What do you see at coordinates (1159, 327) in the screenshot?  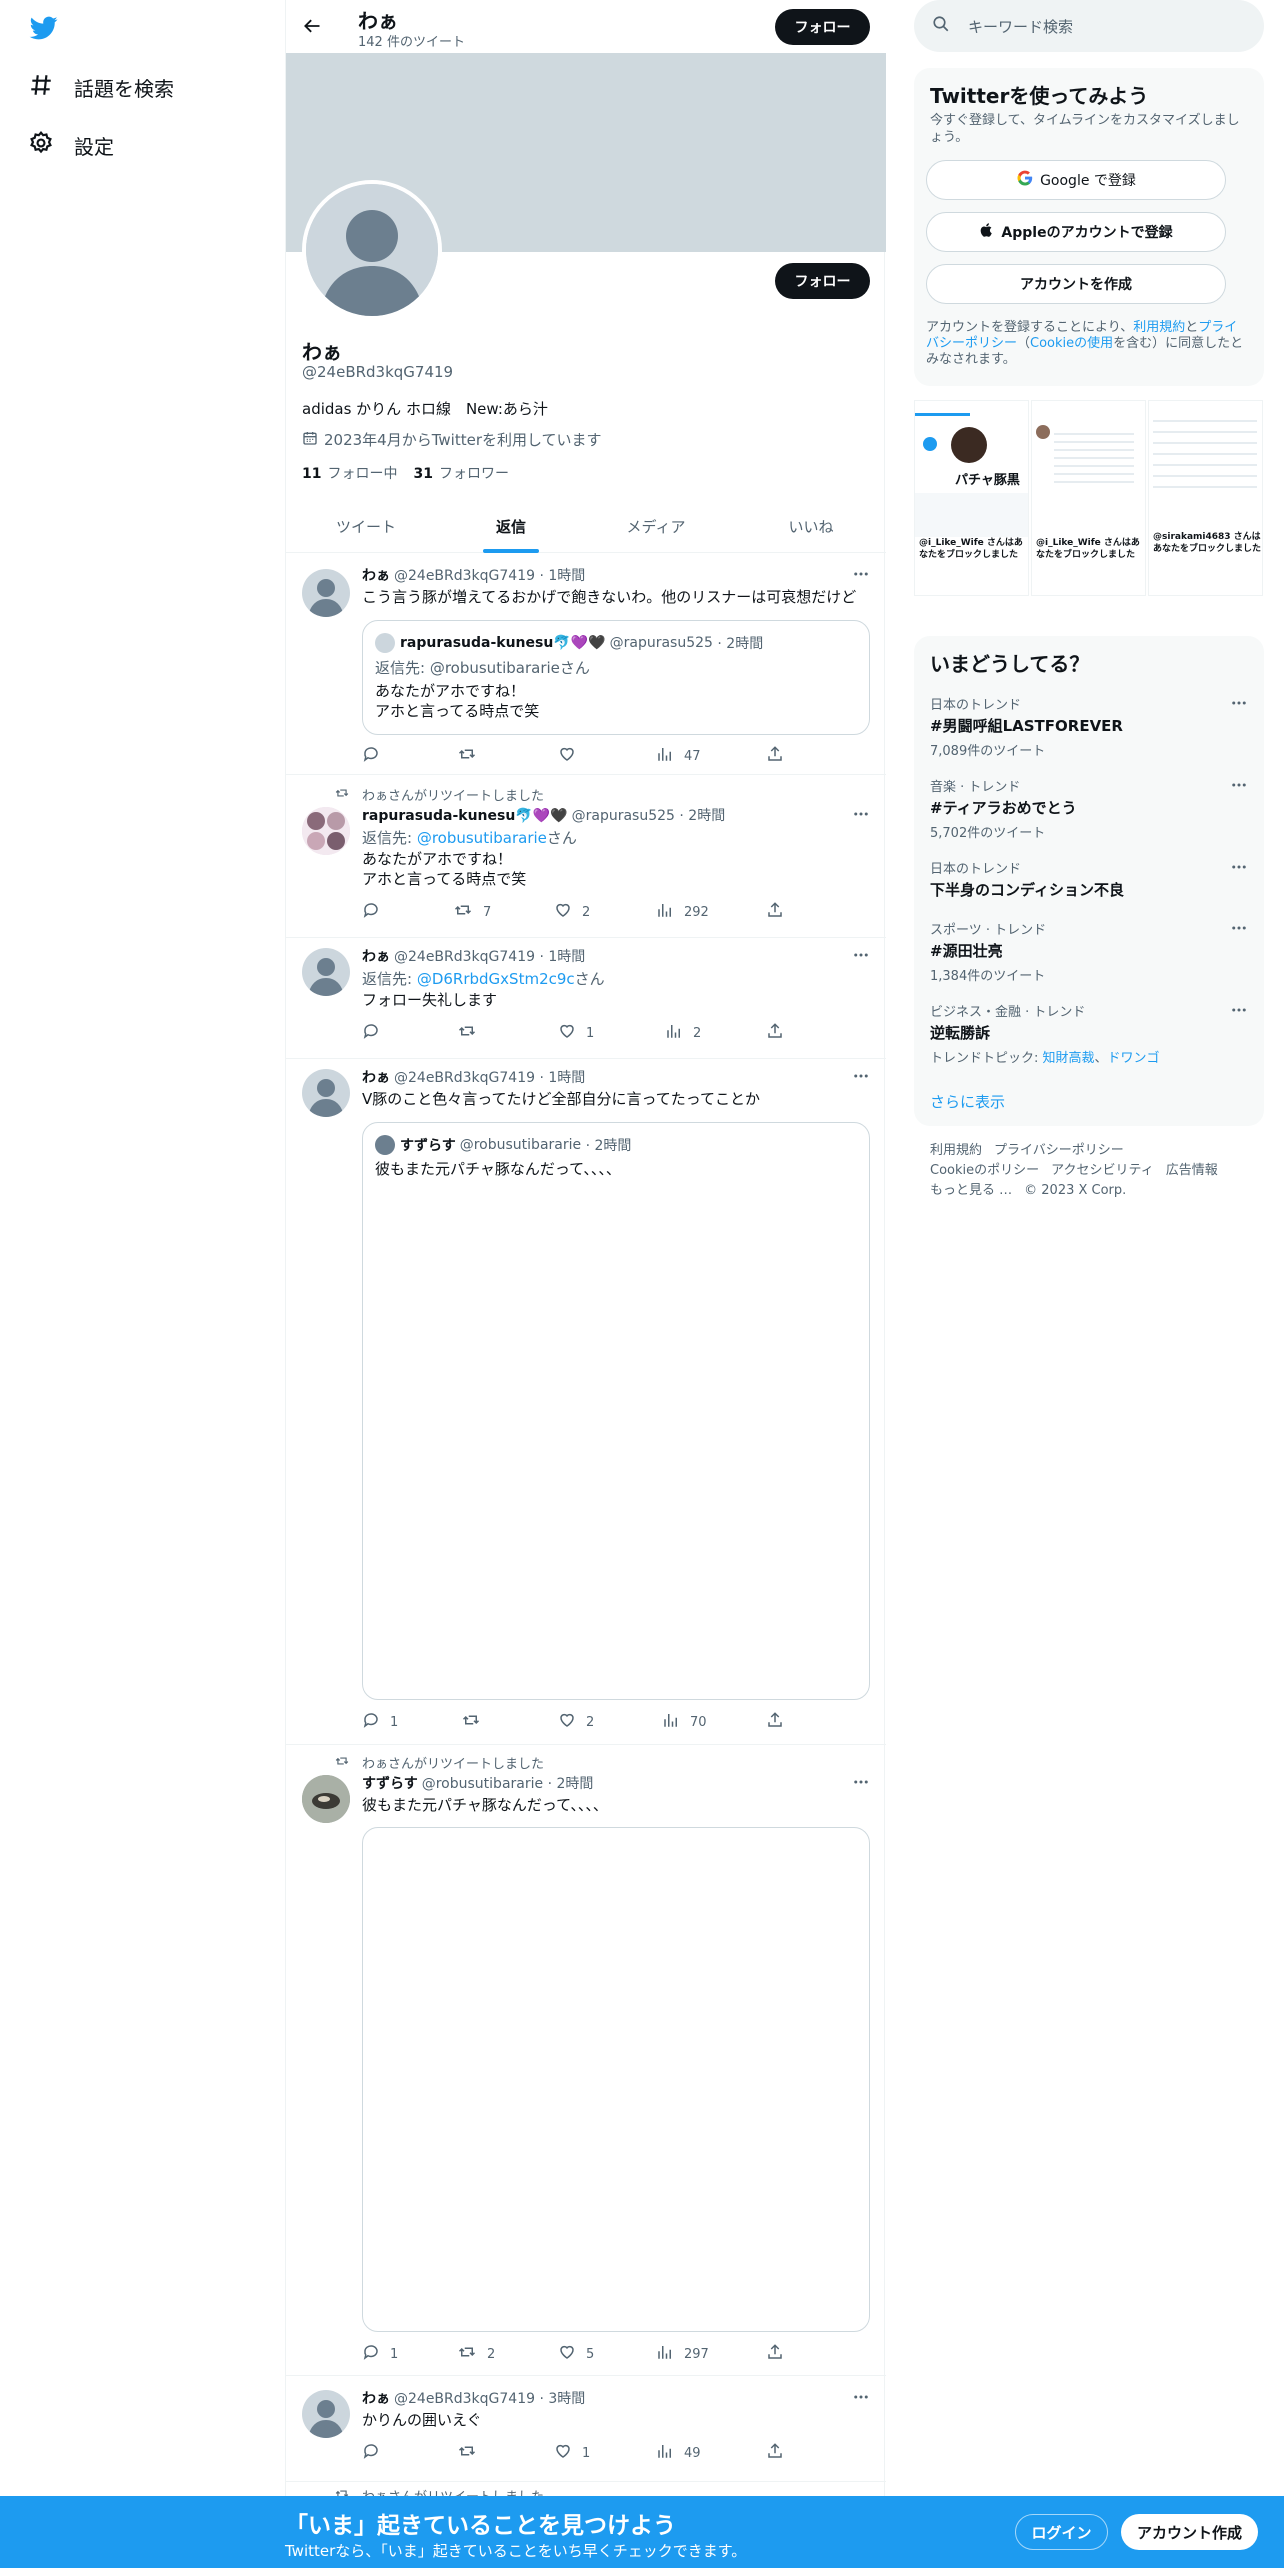 I see `terms-link: 利用規約` at bounding box center [1159, 327].